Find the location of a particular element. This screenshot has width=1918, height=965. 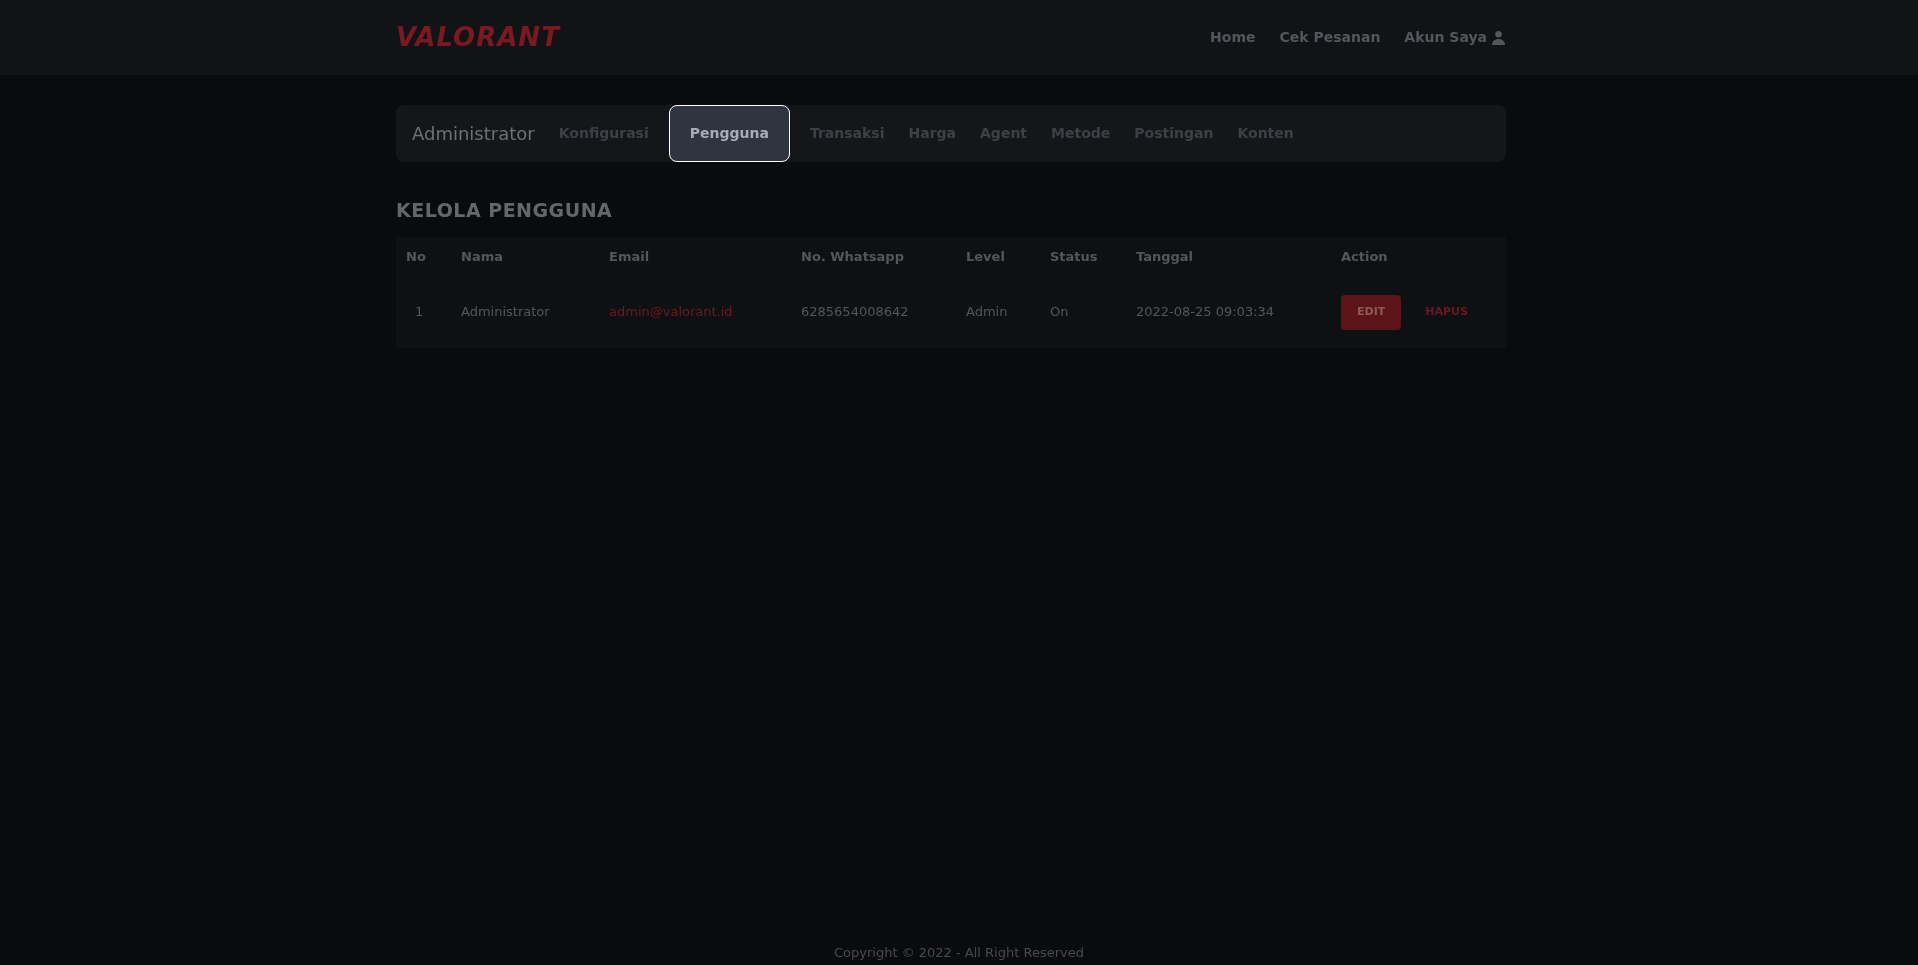

column-header: Level is located at coordinates (986, 256).